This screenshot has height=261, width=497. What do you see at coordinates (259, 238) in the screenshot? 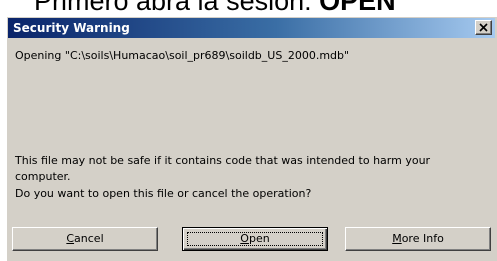
I see `open-label-rest: pen` at bounding box center [259, 238].